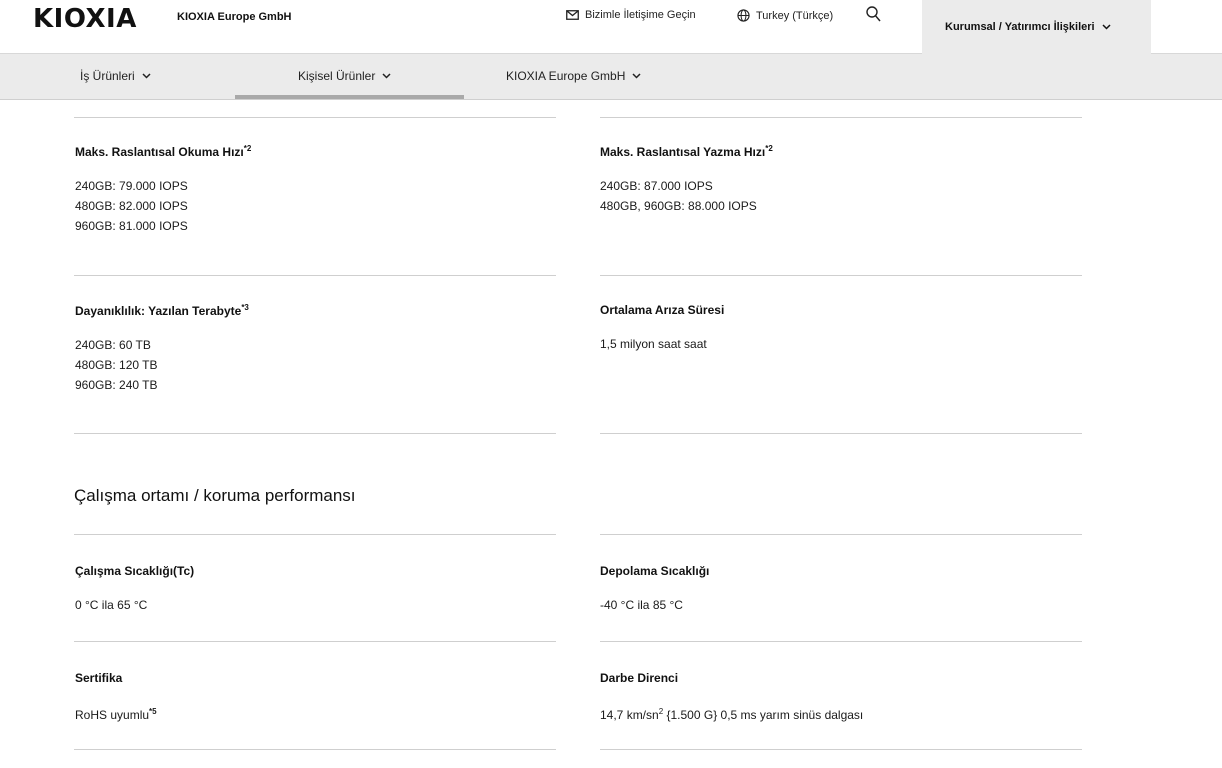 Image resolution: width=1222 pixels, height=768 pixels. Describe the element at coordinates (163, 151) in the screenshot. I see `spec-title: Maks. Raslantısal Okuma Hızı*2` at that location.